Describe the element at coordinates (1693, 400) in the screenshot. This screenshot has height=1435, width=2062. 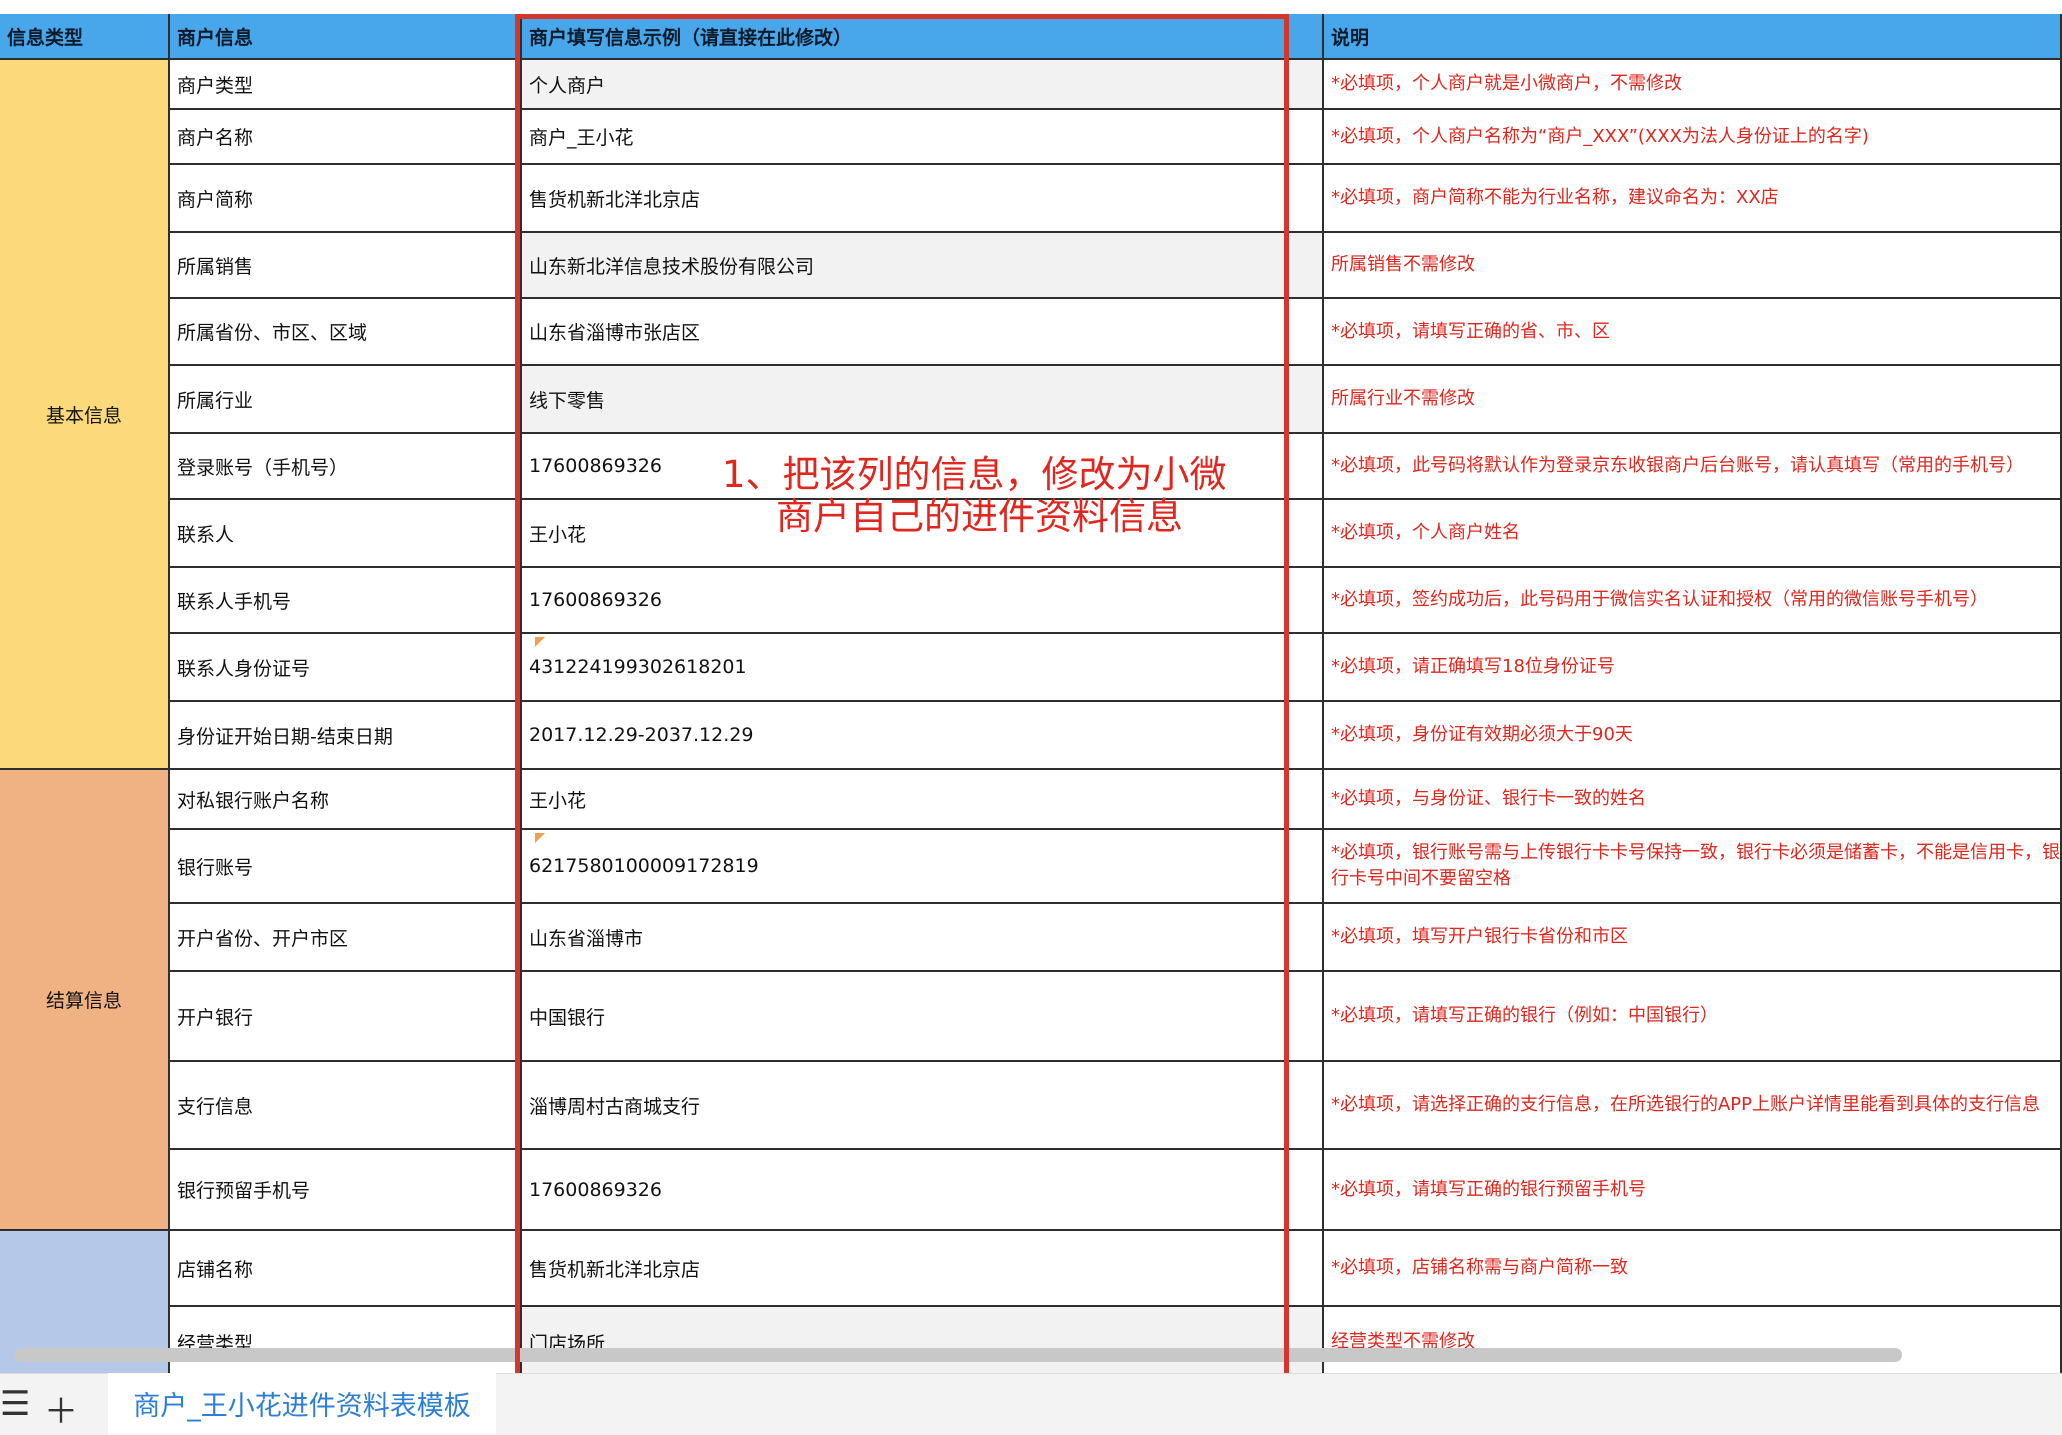
I see `note-cell: 所属行业不需修改` at that location.